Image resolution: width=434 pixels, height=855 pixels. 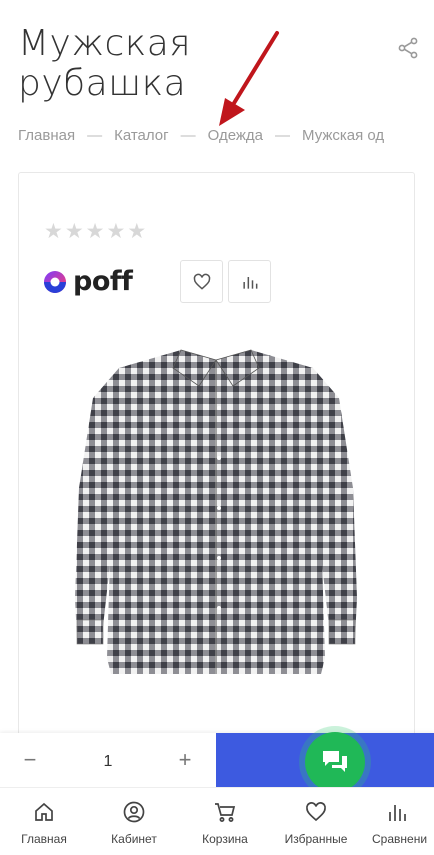 I want to click on quantity-value: 1, so click(x=108, y=762).